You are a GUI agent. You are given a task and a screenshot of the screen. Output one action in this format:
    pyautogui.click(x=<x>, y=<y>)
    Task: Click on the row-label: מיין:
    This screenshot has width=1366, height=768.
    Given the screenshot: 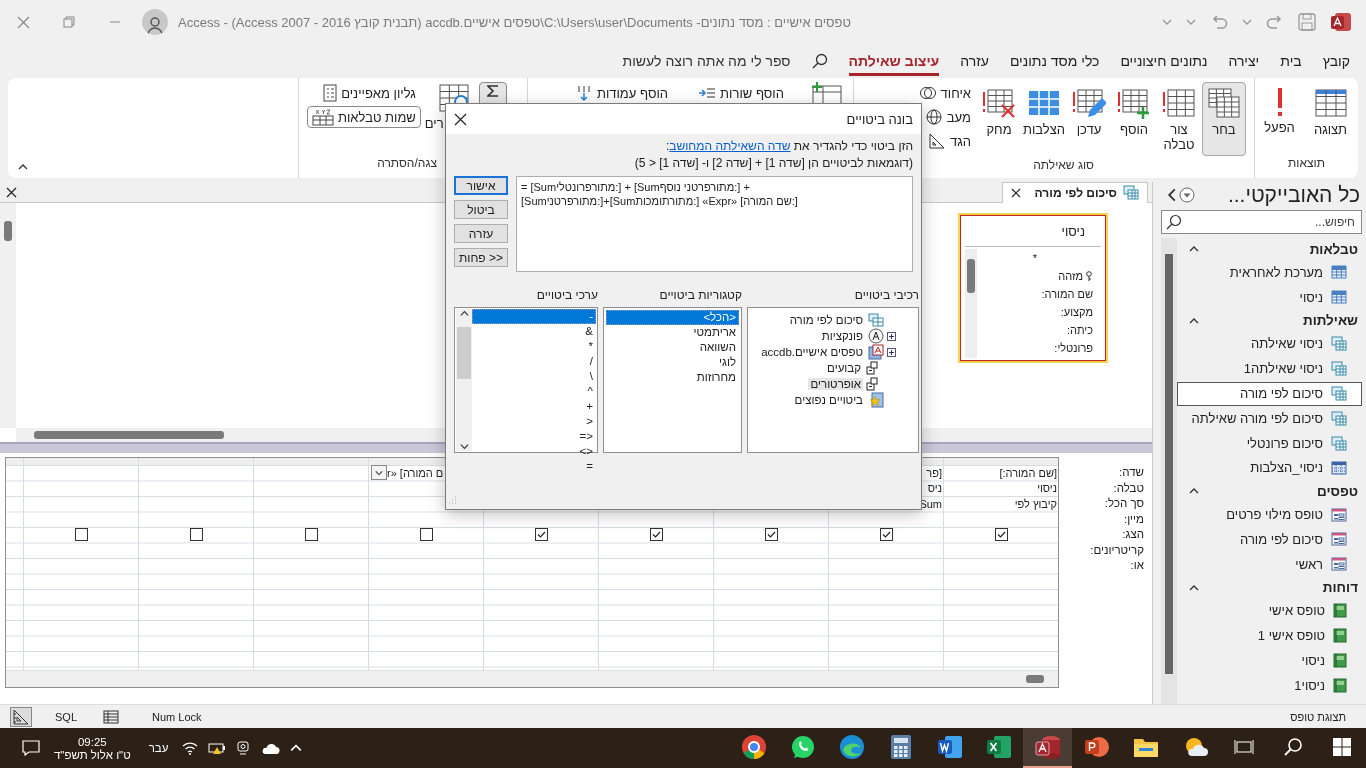 What is the action you would take?
    pyautogui.click(x=1133, y=519)
    